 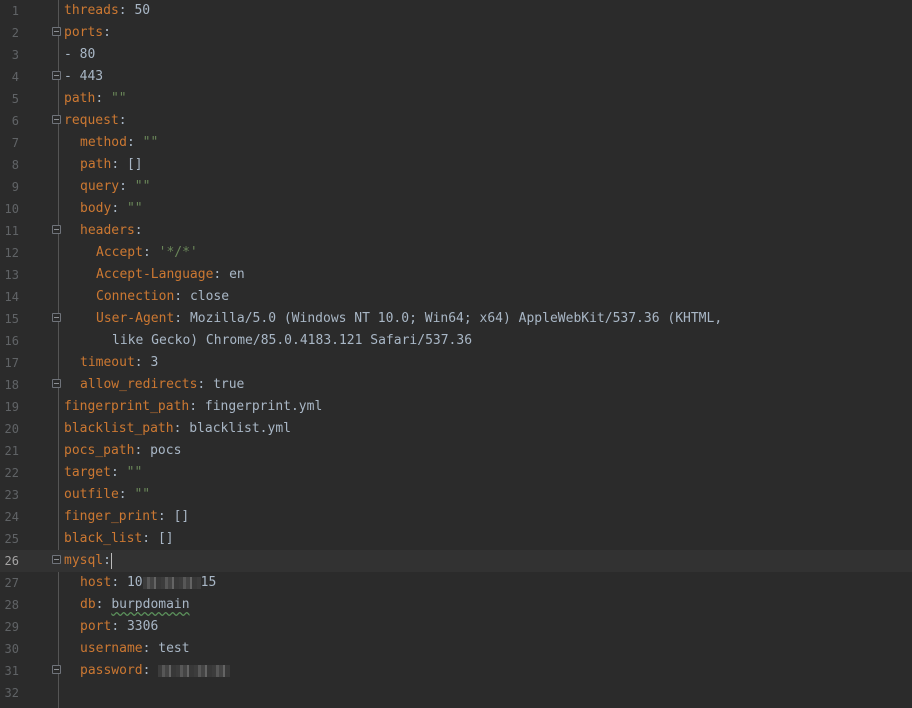 What do you see at coordinates (263, 406) in the screenshot?
I see `yaml-value: fingerprint.yml` at bounding box center [263, 406].